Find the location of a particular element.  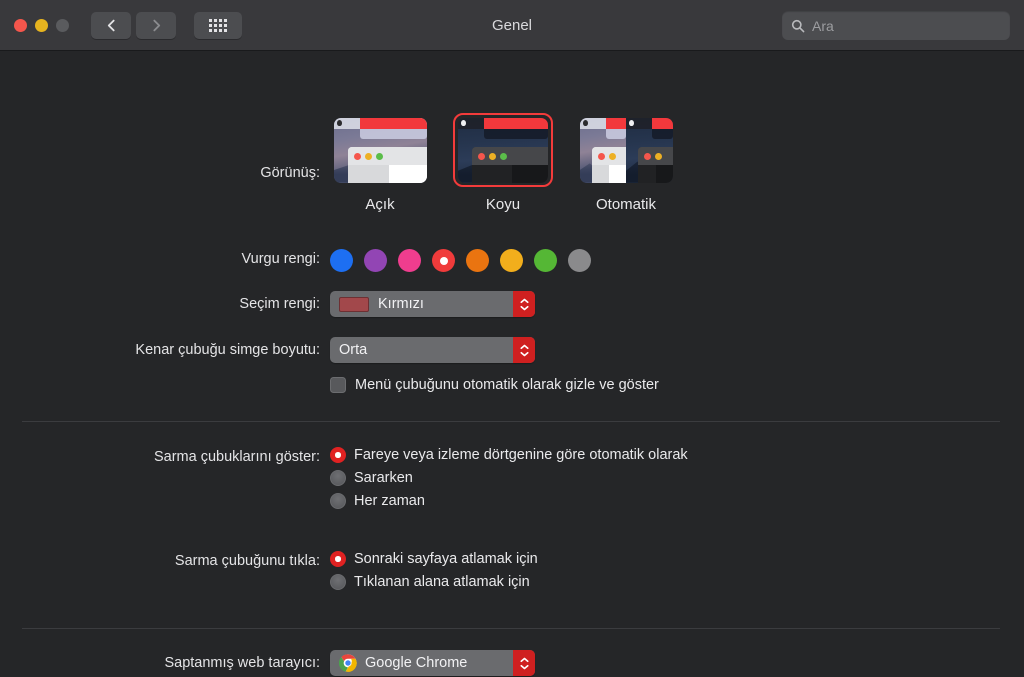

accent-color-row: Vurgu rengi: is located at coordinates (295, 260).